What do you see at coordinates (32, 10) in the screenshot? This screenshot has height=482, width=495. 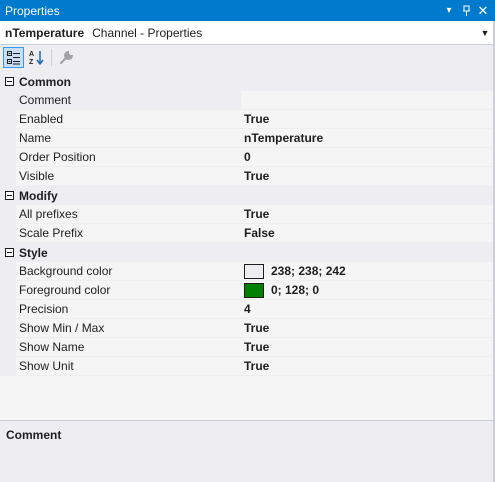 I see `window-title: Properties` at bounding box center [32, 10].